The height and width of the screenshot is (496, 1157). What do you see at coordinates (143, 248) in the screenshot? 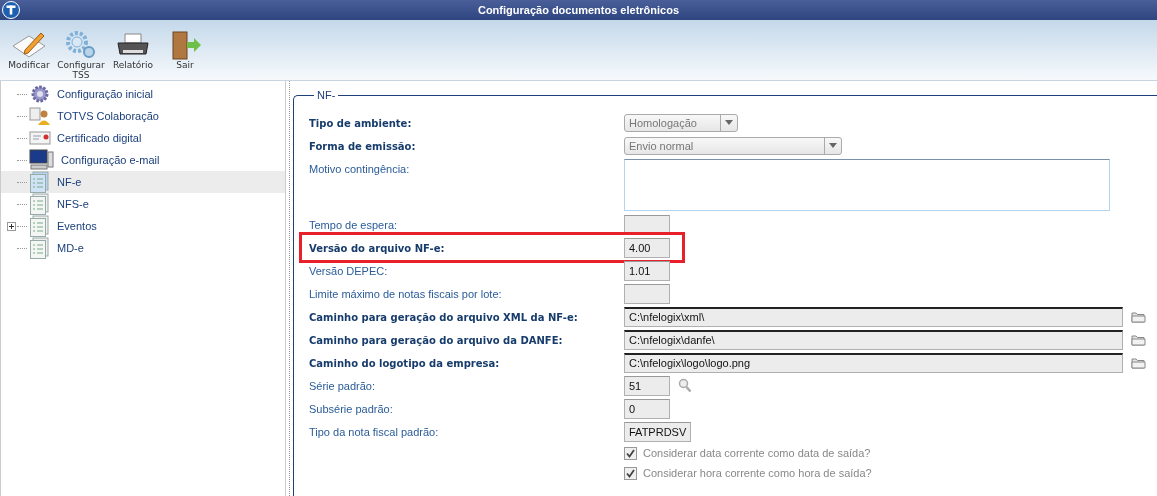
I see `tree-item: MD-e` at bounding box center [143, 248].